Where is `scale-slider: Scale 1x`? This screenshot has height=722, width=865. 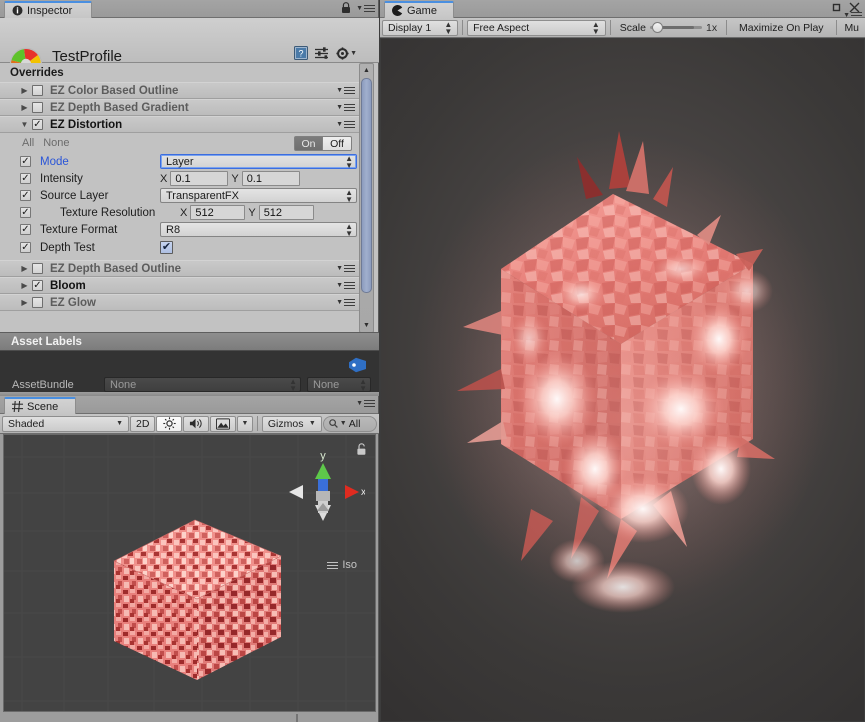 scale-slider: Scale 1x is located at coordinates (668, 28).